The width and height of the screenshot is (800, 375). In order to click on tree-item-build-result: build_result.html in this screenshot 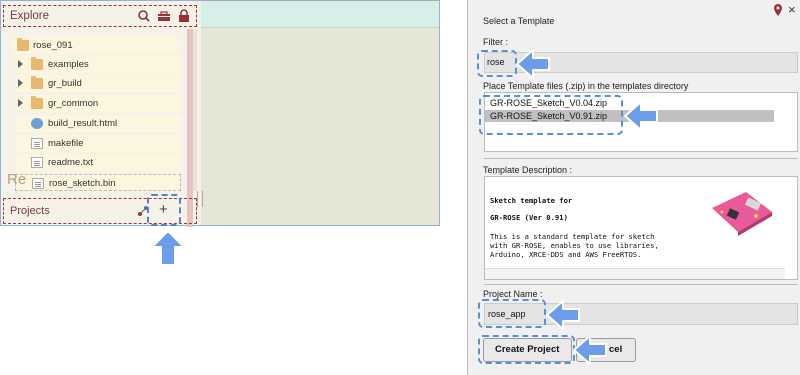, I will do `click(98, 123)`.